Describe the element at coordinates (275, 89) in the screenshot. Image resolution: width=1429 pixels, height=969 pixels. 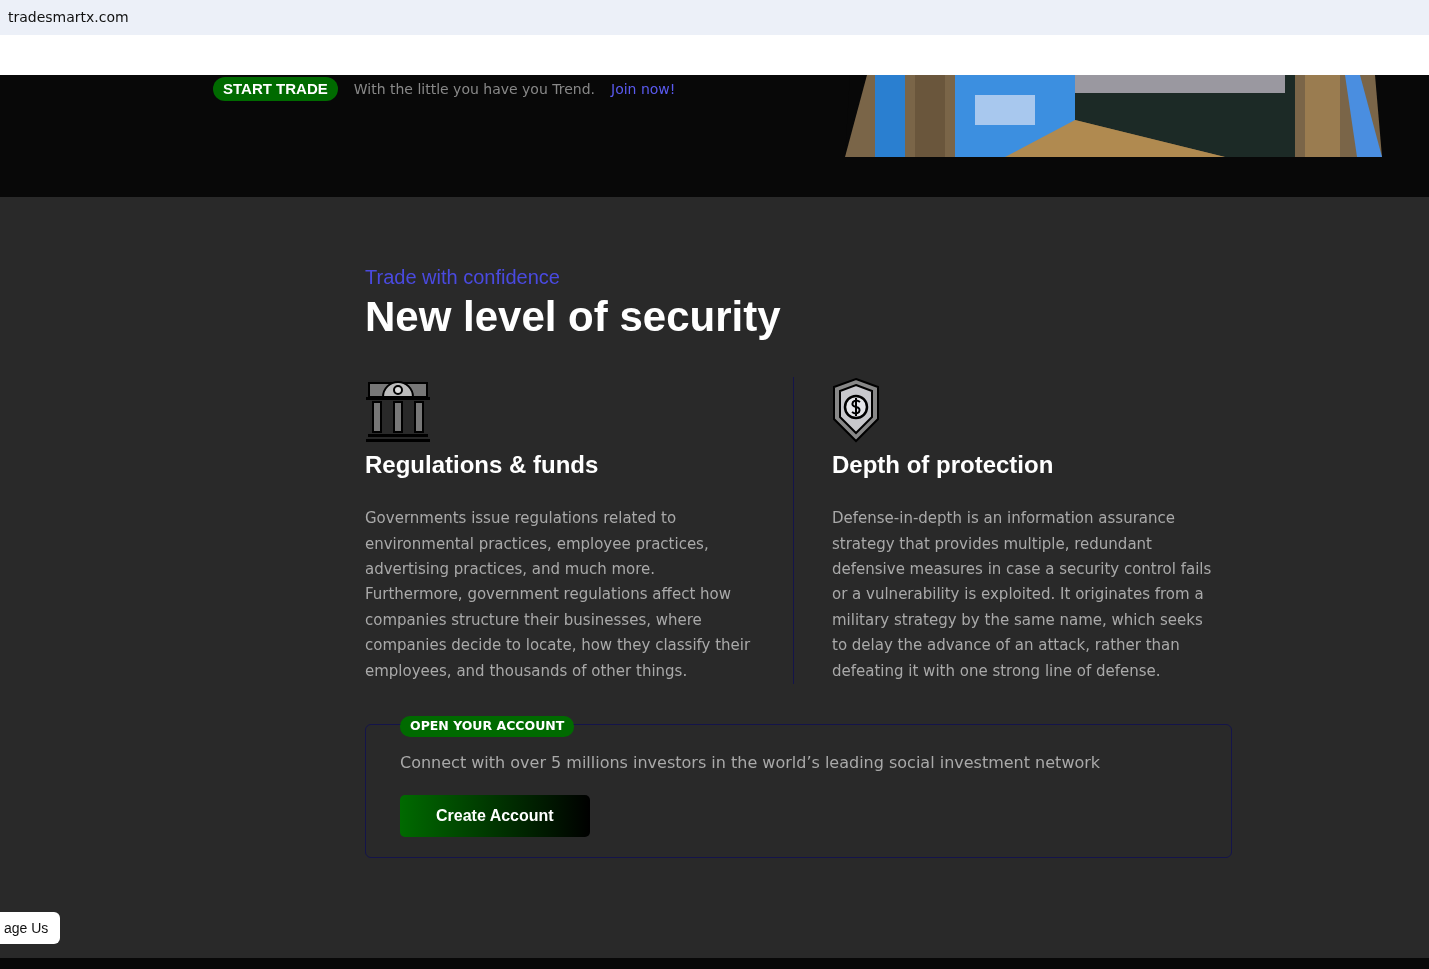
I see `start-trade-badge: START TRADE` at that location.